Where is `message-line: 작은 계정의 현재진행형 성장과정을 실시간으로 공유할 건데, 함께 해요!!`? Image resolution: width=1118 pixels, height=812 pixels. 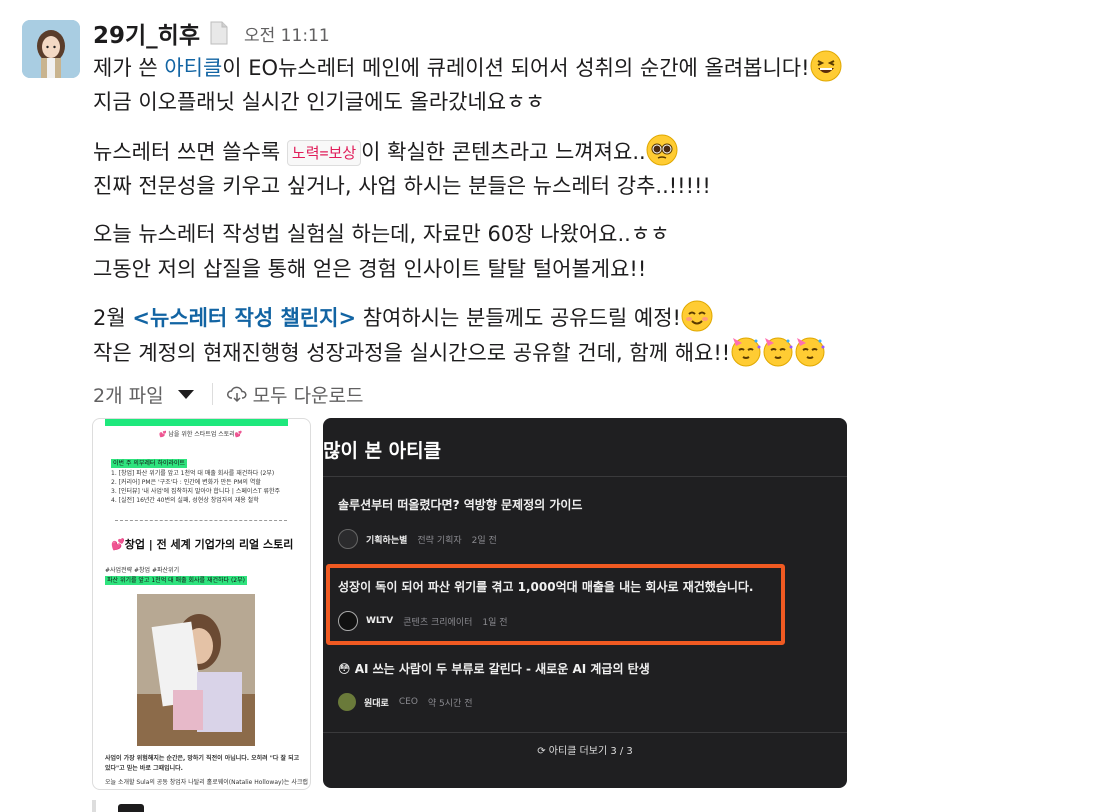 message-line: 작은 계정의 현재진행형 성장과정을 실시간으로 공유할 건데, 함께 해요!! is located at coordinates (599, 352).